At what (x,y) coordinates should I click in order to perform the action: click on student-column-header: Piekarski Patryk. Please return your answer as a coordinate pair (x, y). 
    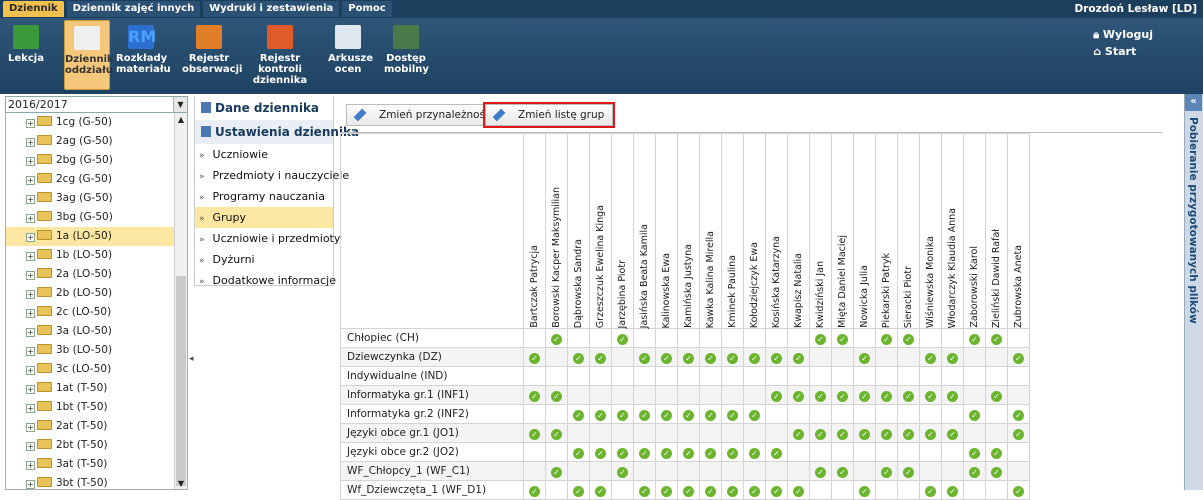
    Looking at the image, I should click on (886, 231).